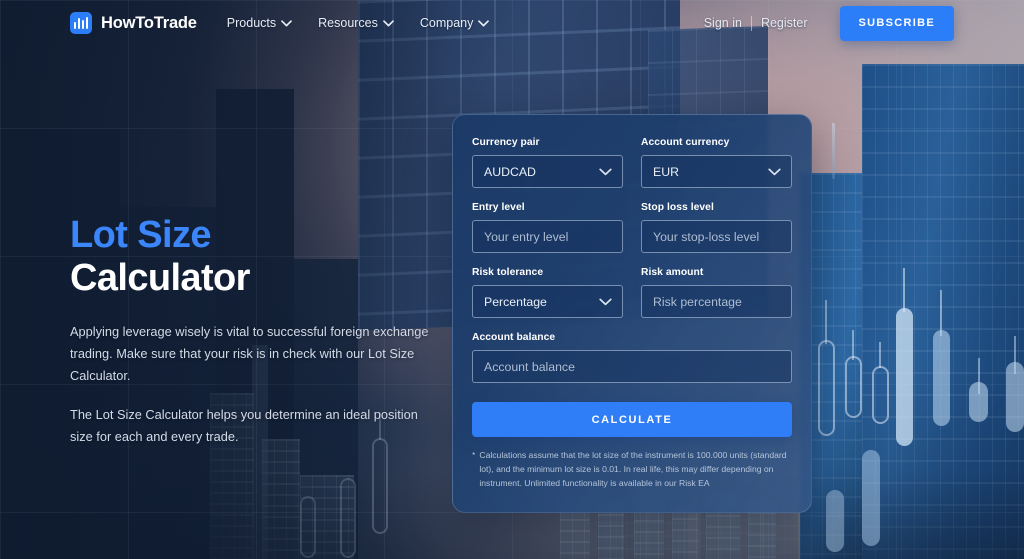  What do you see at coordinates (506, 142) in the screenshot?
I see `field-label: Currency pair` at bounding box center [506, 142].